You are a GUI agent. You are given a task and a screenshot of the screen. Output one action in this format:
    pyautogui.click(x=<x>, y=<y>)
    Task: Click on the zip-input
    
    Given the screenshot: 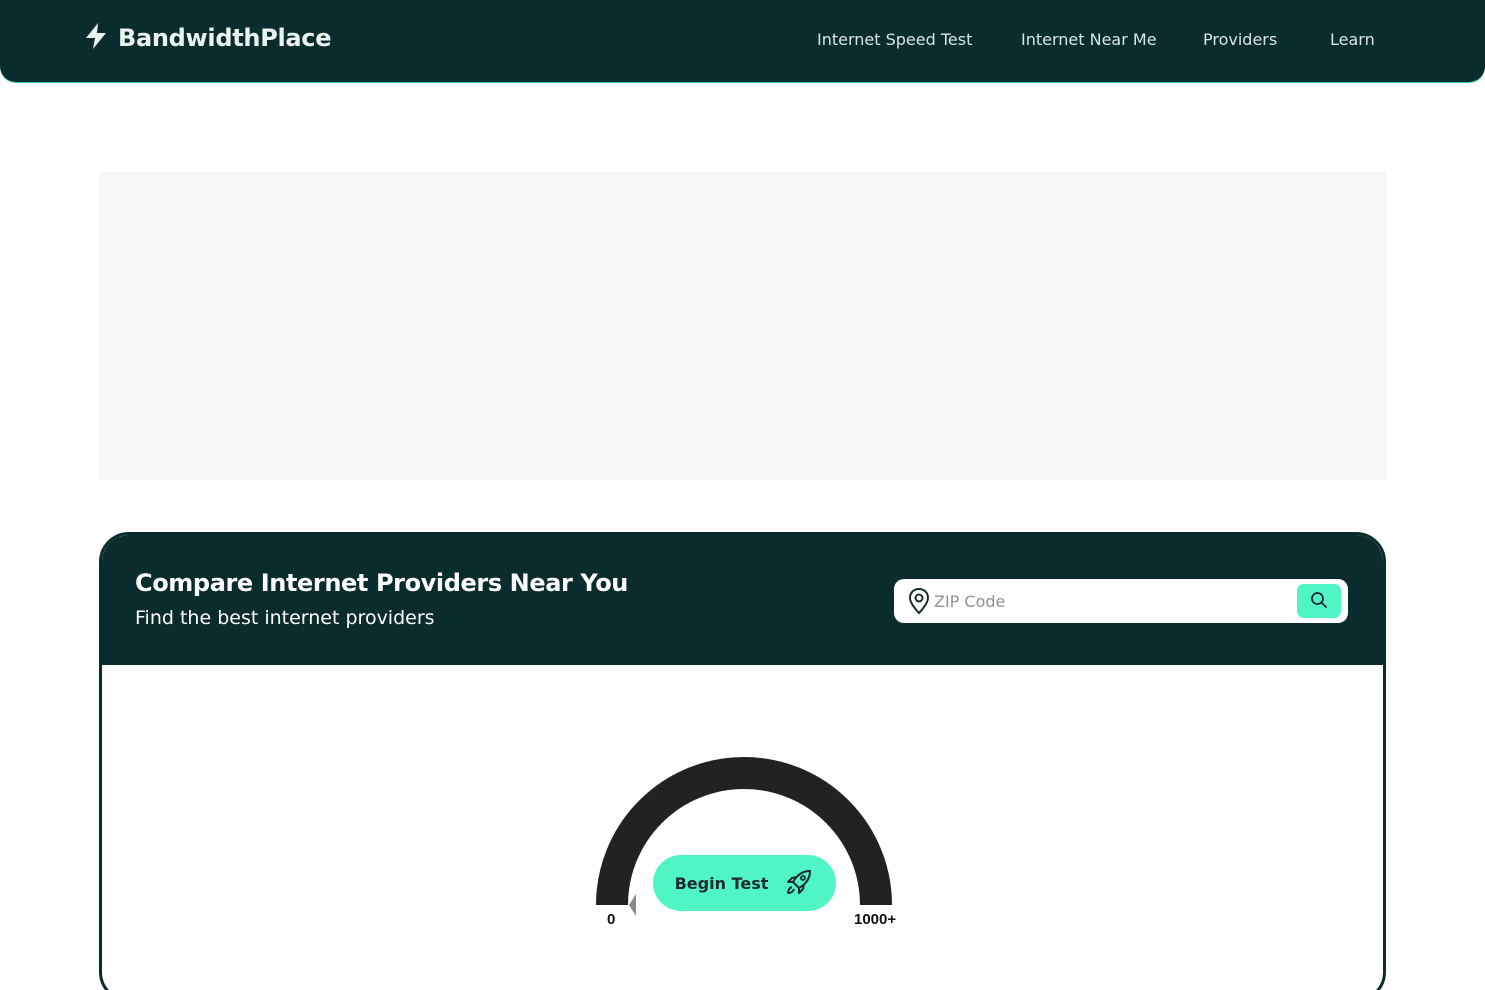 What is the action you would take?
    pyautogui.click(x=1109, y=601)
    